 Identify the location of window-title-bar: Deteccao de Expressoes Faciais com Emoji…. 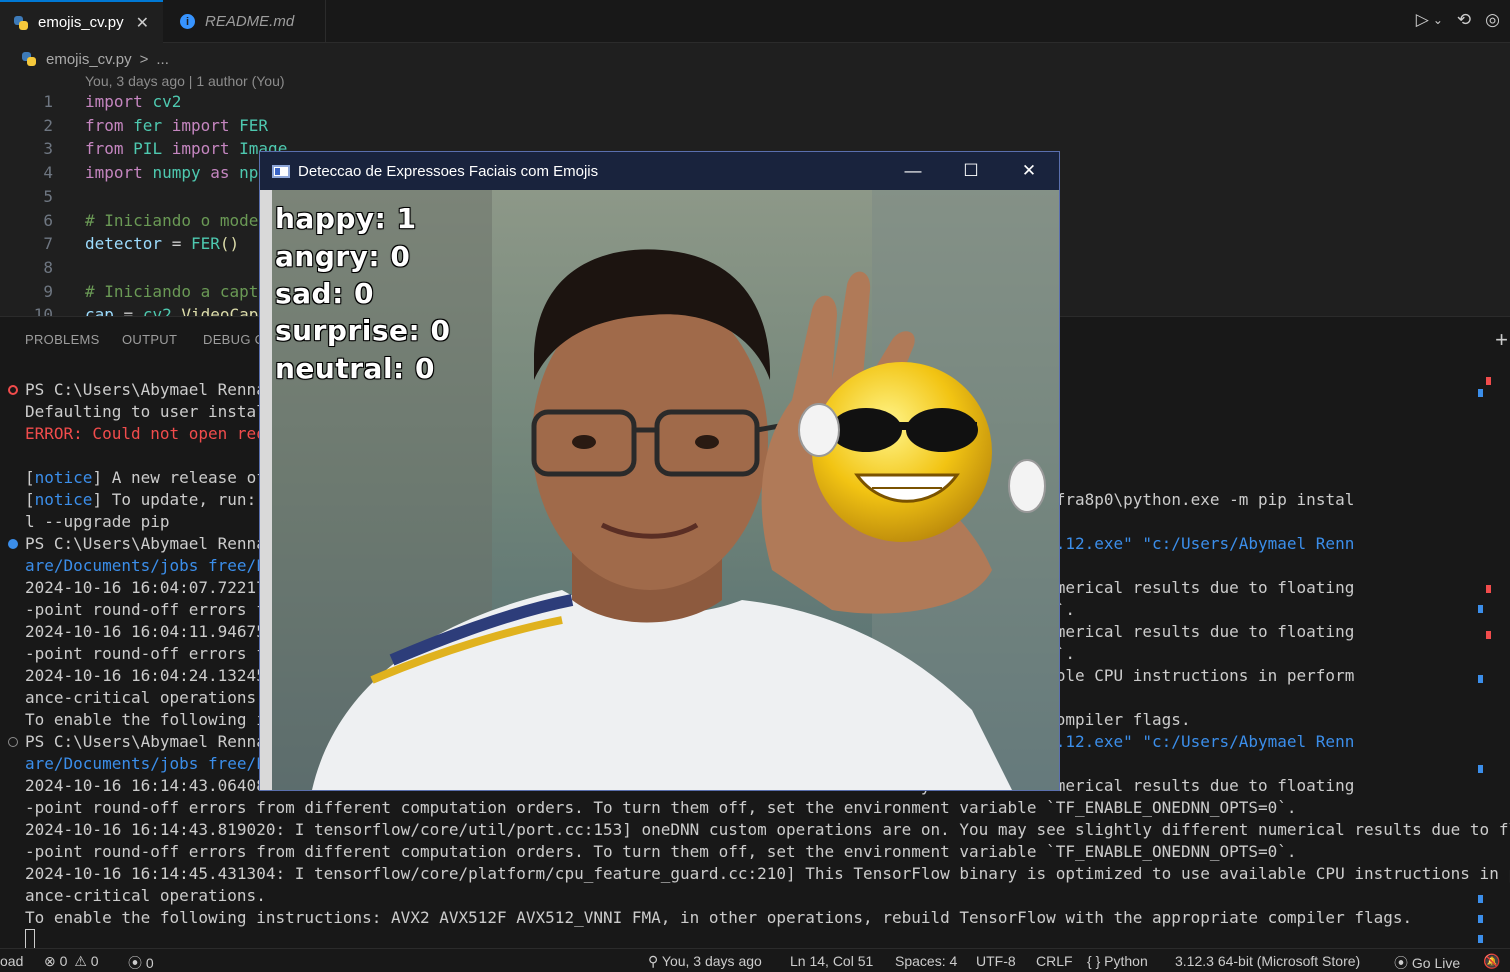
(659, 171).